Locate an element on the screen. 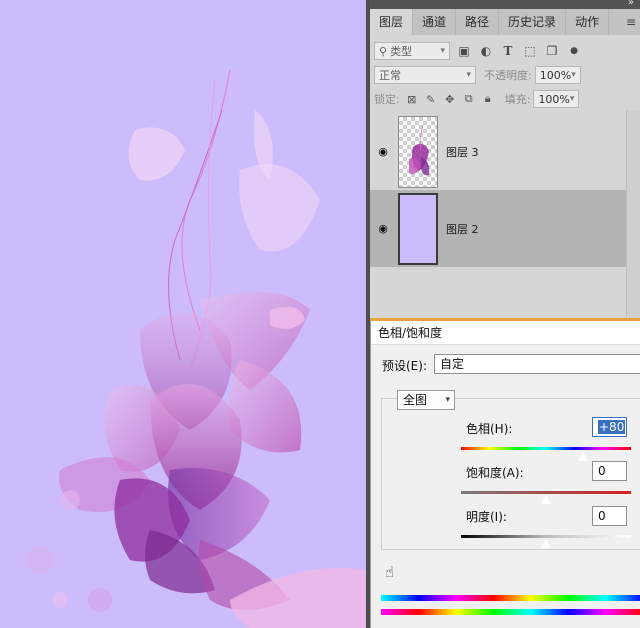 Image resolution: width=640 pixels, height=628 pixels. lock-all-icon: 🔒︎ is located at coordinates (488, 99).